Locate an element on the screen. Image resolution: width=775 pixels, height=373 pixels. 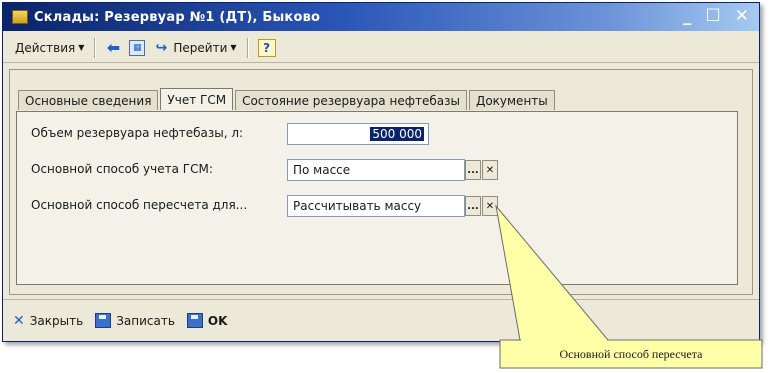
callout-text: Основной способ пересчета is located at coordinates (631, 353).